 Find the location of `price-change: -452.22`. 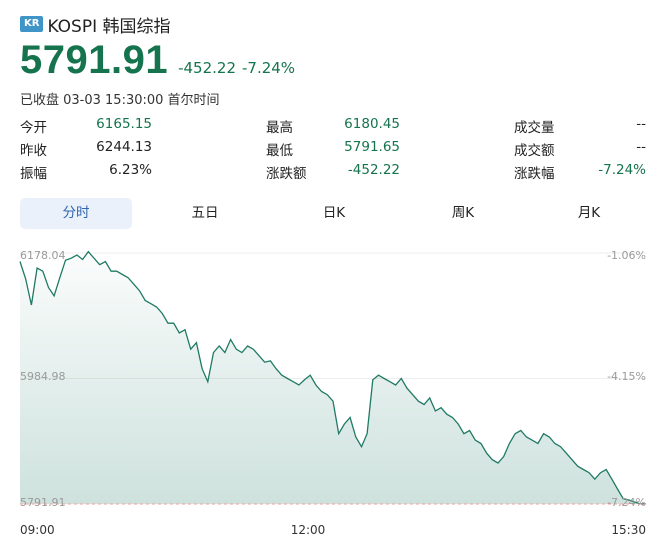

price-change: -452.22 is located at coordinates (207, 68).